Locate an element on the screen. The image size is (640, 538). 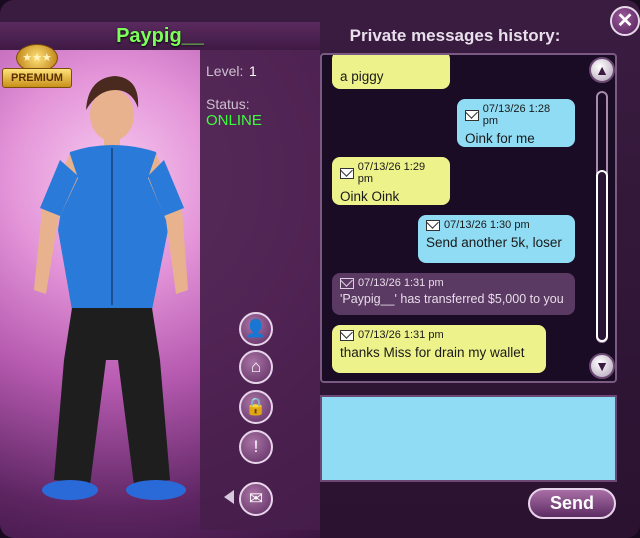
scroll-down-button: ▼ is located at coordinates (602, 366).